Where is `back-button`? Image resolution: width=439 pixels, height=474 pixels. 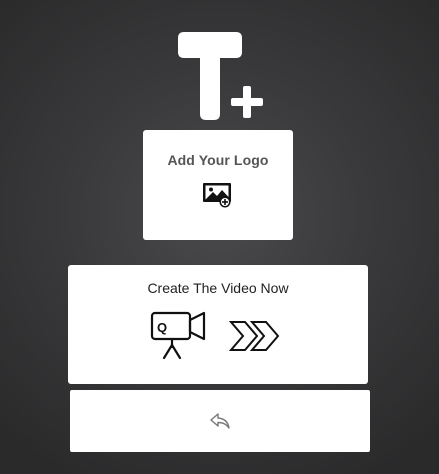 back-button is located at coordinates (220, 421).